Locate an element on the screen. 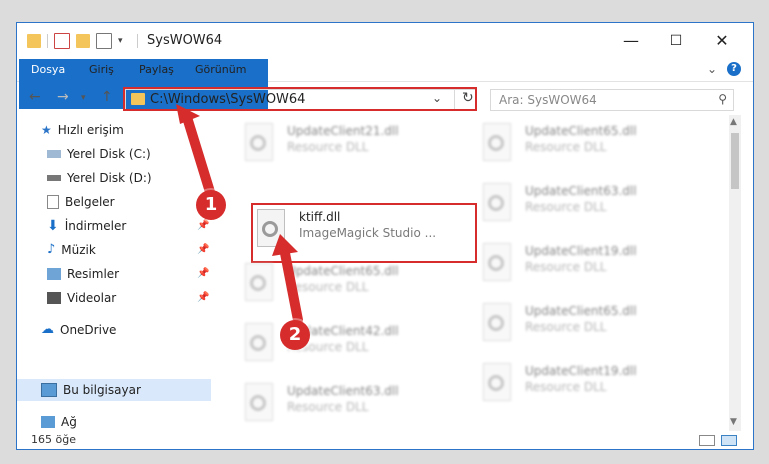 The image size is (769, 464). sidebar-item-label: Yerel Disk (C:) is located at coordinates (109, 154).